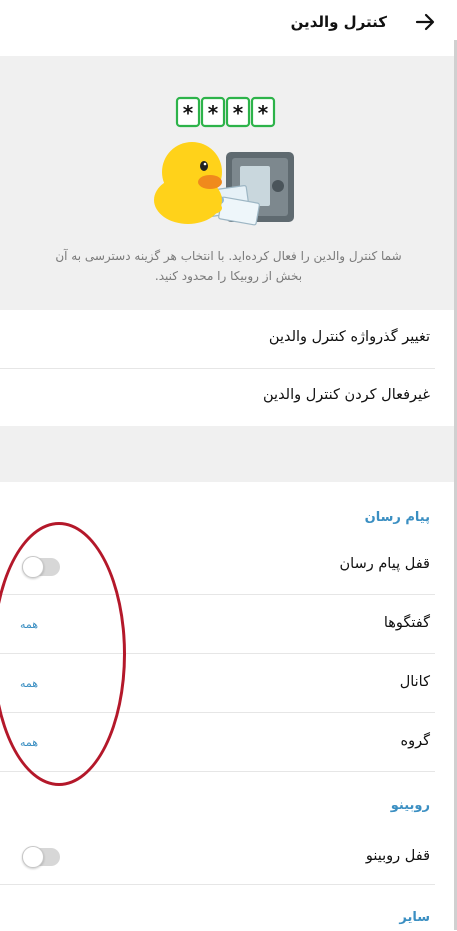 The image size is (457, 931). What do you see at coordinates (397, 517) in the screenshot?
I see `messenger-section-title: پیام رسان` at bounding box center [397, 517].